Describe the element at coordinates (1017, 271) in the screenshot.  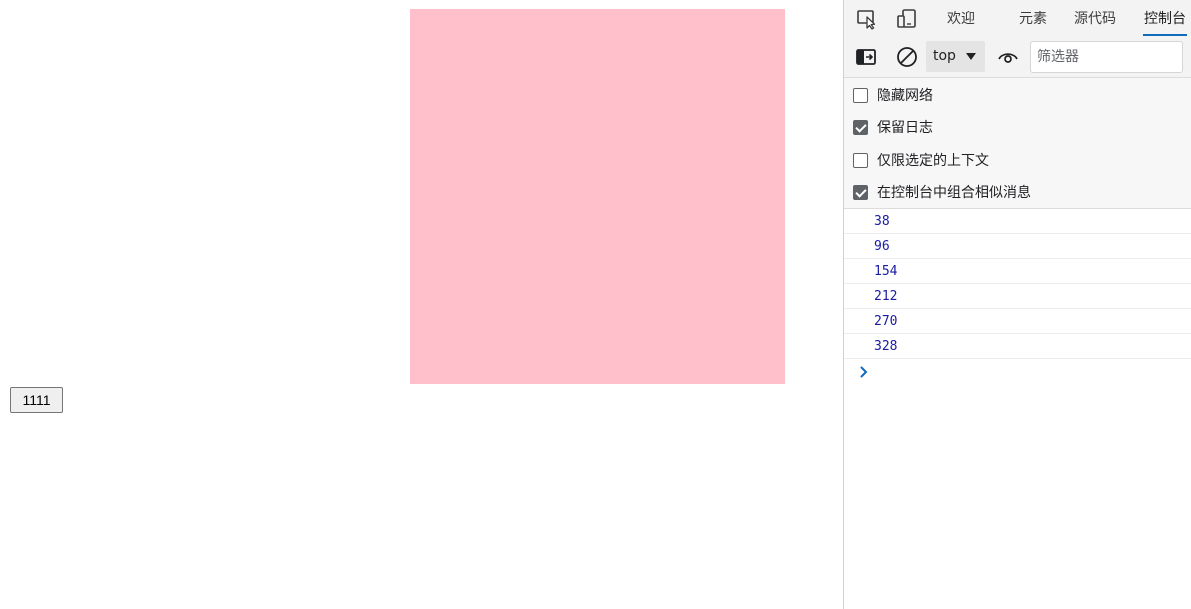
I see `console-message: 154` at that location.